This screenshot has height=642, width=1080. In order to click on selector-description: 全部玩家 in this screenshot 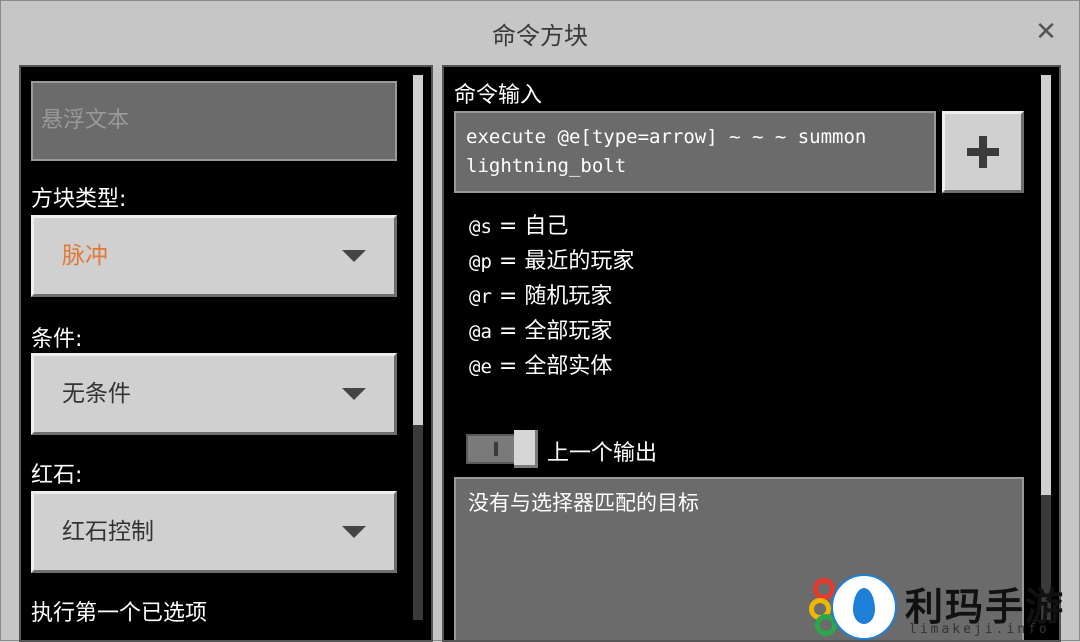, I will do `click(568, 331)`.